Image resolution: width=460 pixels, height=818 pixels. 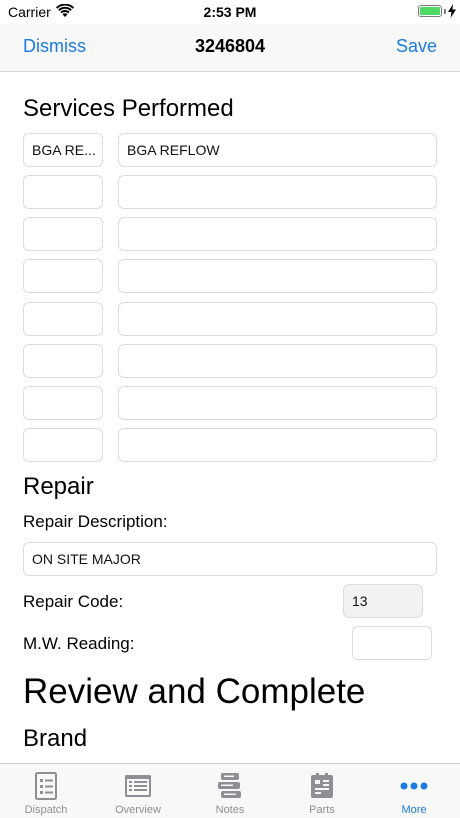 What do you see at coordinates (383, 601) in the screenshot?
I see `repair-code-field: 13` at bounding box center [383, 601].